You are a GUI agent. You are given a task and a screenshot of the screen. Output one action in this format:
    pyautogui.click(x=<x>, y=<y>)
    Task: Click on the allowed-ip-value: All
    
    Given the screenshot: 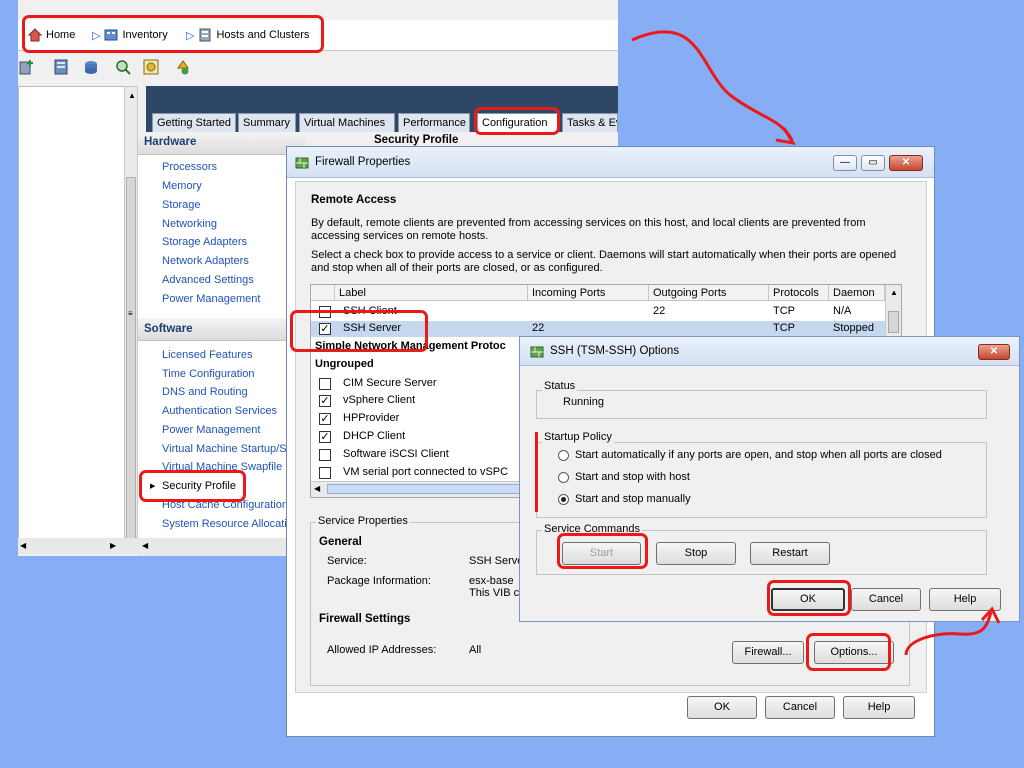 What is the action you would take?
    pyautogui.click(x=475, y=650)
    